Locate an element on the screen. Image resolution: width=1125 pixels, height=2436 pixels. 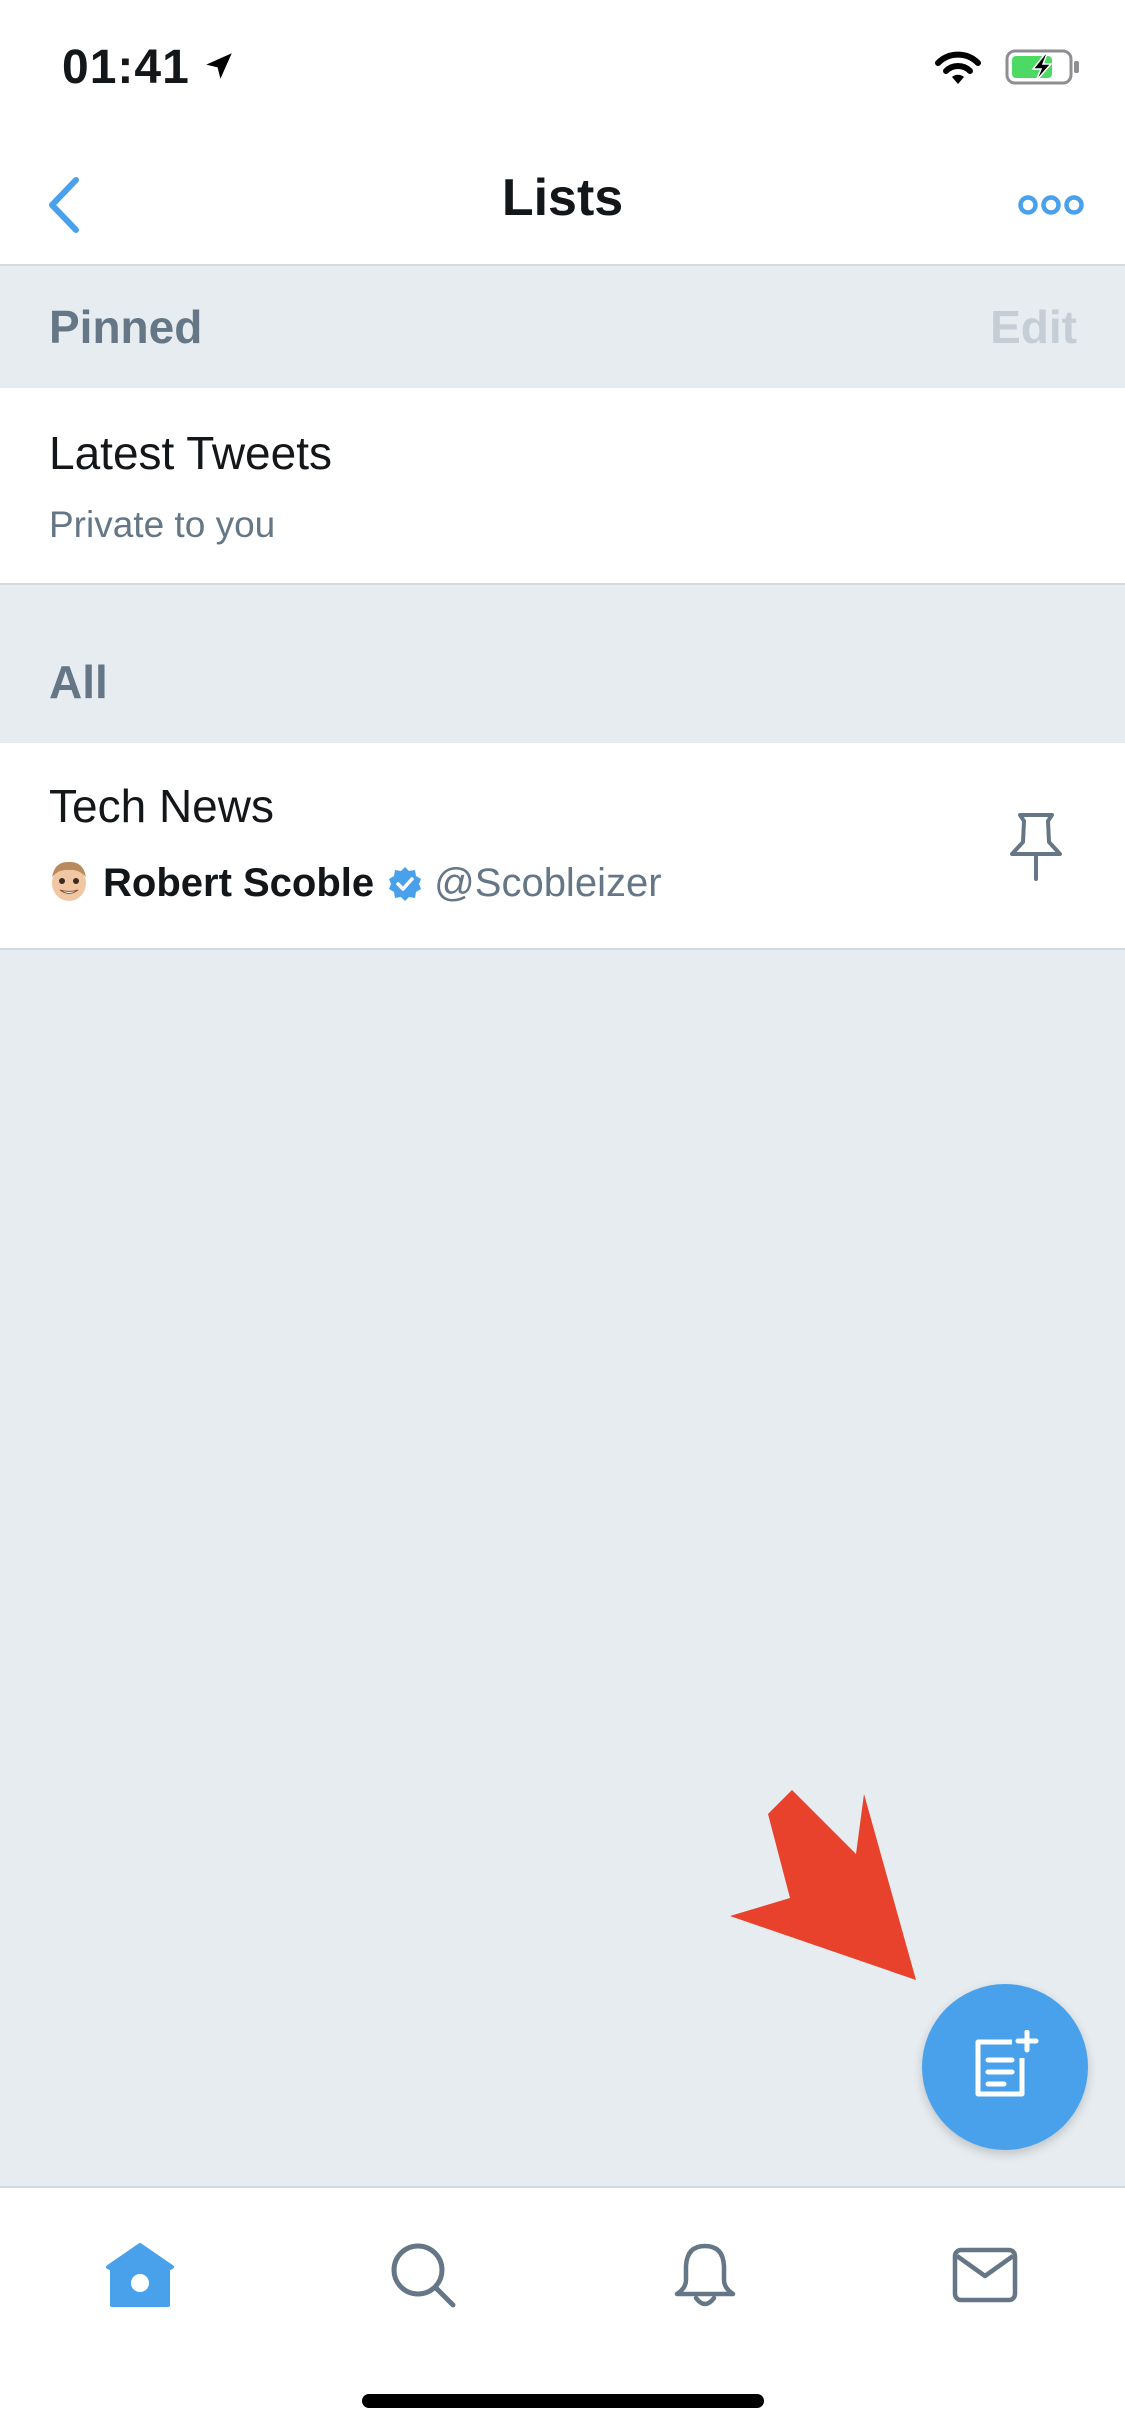
tab-messages is located at coordinates (985, 2275).